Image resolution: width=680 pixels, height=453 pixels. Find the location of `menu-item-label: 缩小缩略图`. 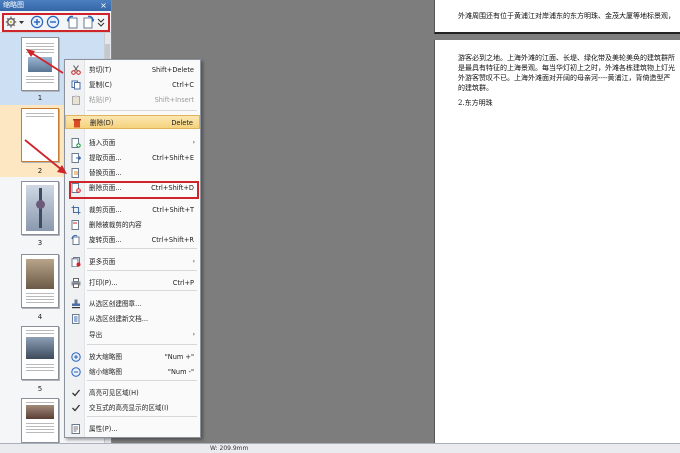

menu-item-label: 缩小缩略图 is located at coordinates (105, 372).